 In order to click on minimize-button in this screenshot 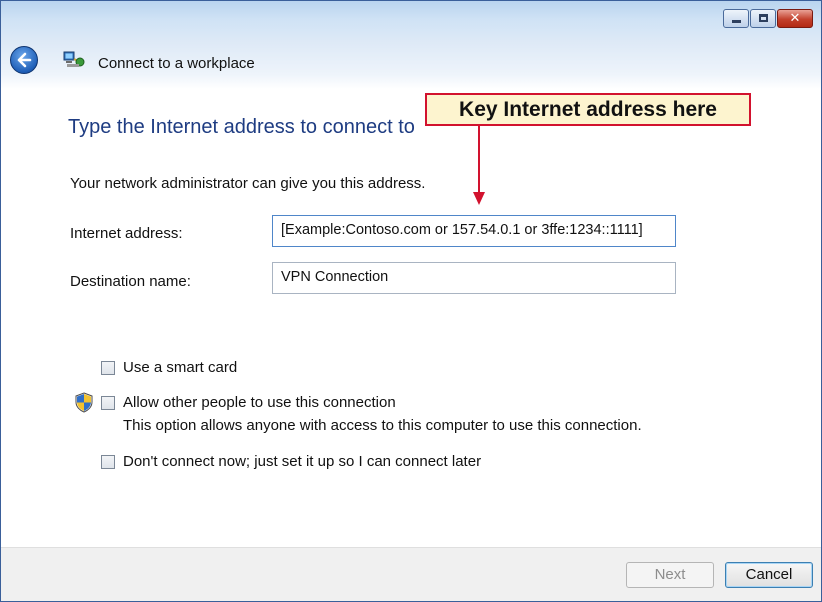, I will do `click(736, 18)`.